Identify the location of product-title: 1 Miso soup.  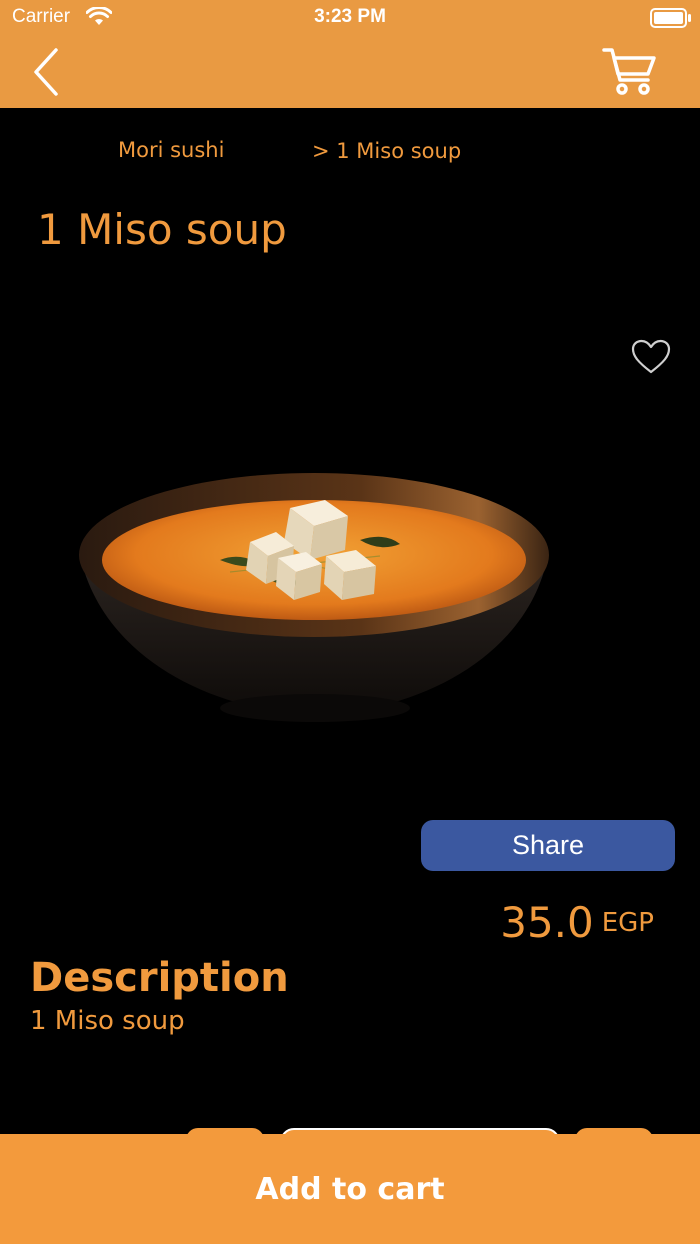
(162, 229).